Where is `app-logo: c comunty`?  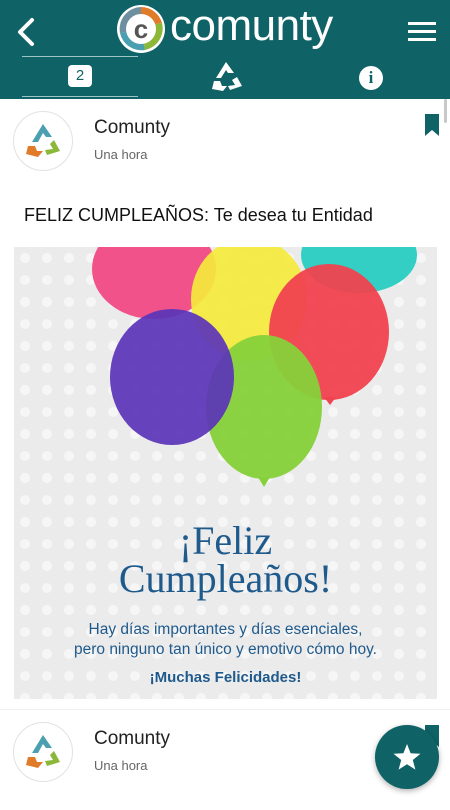 app-logo: c comunty is located at coordinates (235, 28).